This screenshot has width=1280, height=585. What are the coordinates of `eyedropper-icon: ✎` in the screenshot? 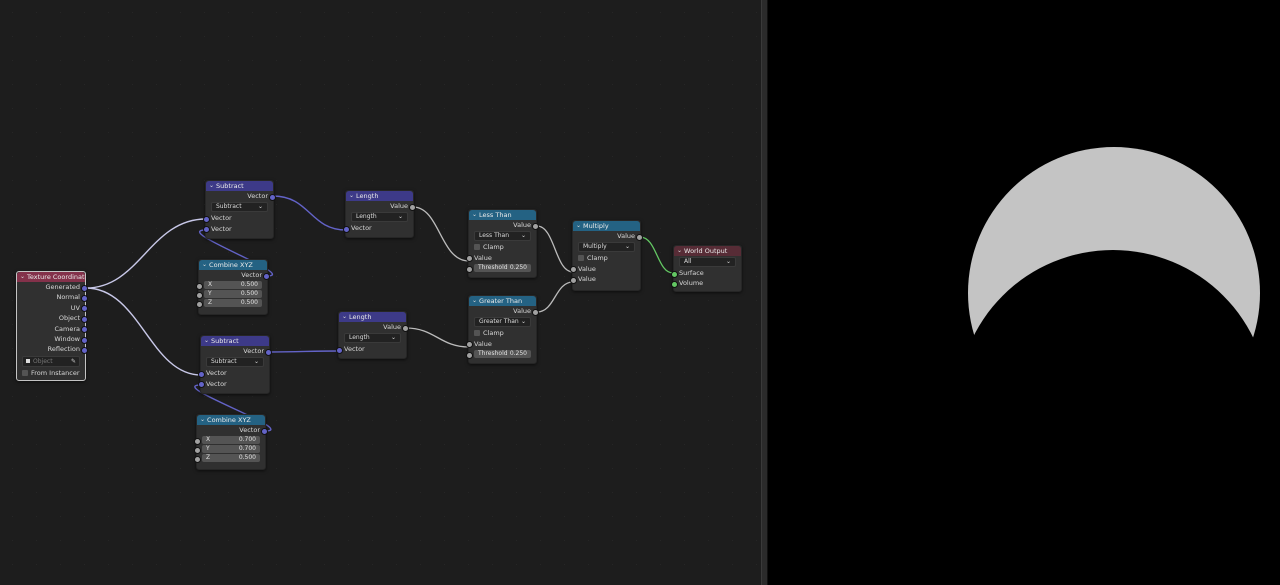 It's located at (73, 361).